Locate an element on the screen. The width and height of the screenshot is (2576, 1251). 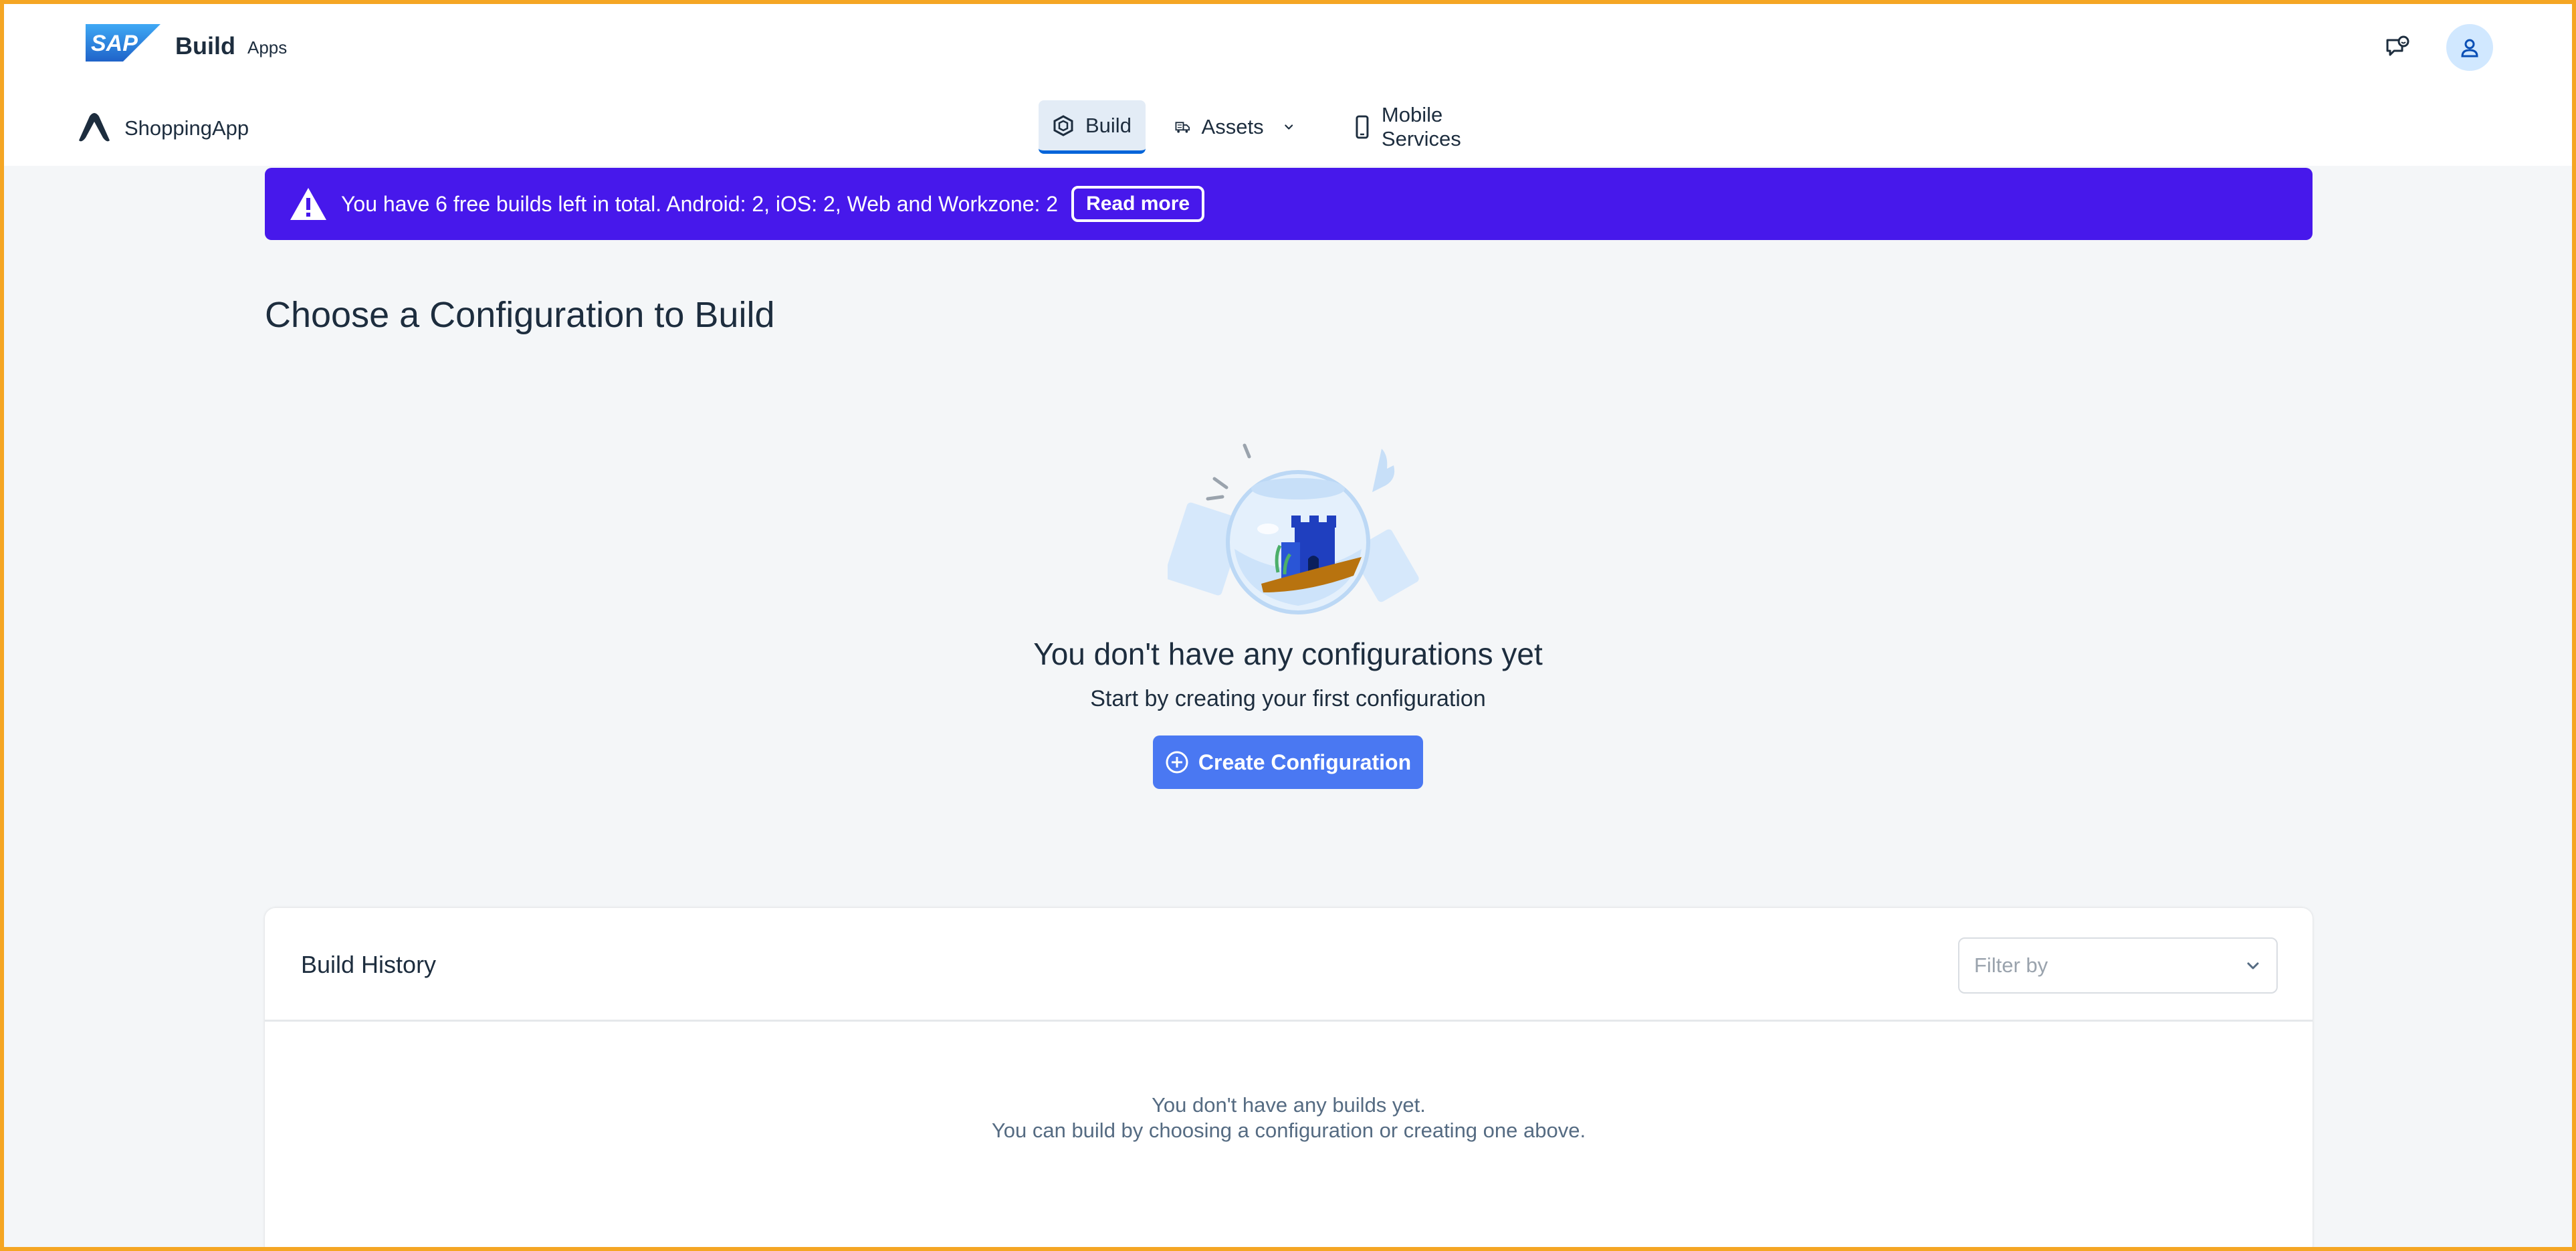
product-name: Build is located at coordinates (205, 46).